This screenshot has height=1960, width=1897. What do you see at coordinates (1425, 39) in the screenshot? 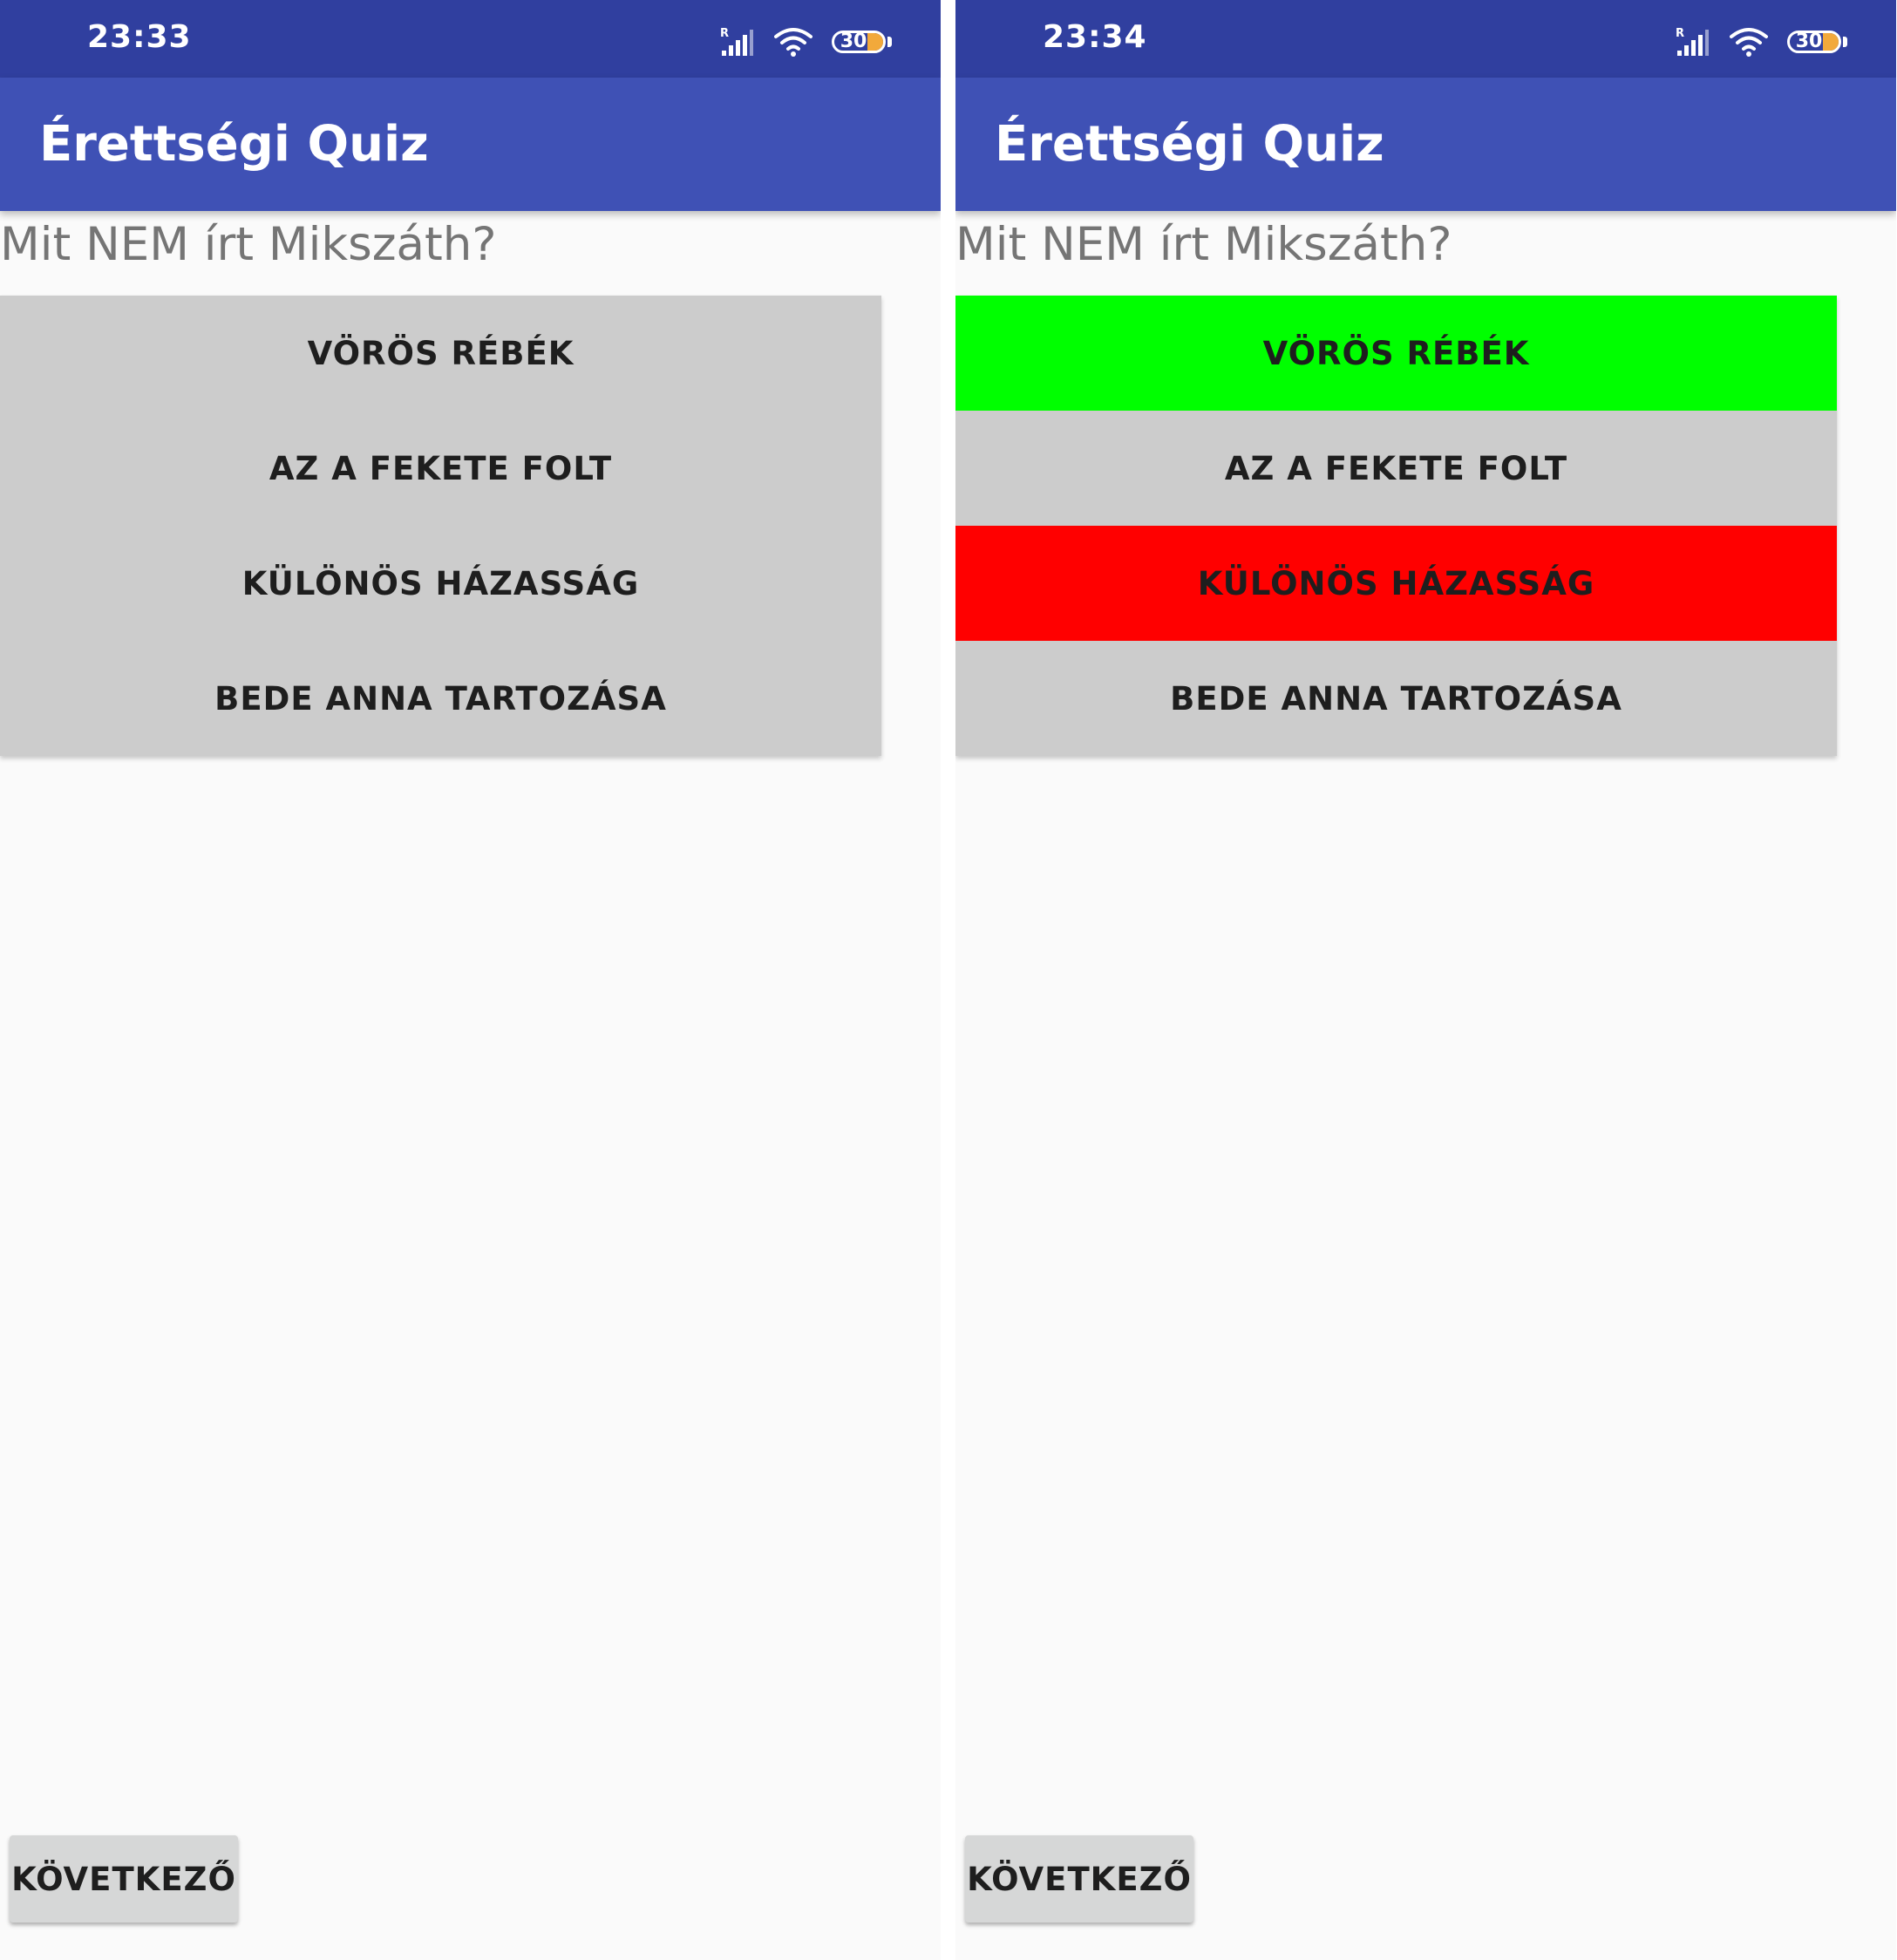
I see `status-bar: 23:34 R 30` at bounding box center [1425, 39].